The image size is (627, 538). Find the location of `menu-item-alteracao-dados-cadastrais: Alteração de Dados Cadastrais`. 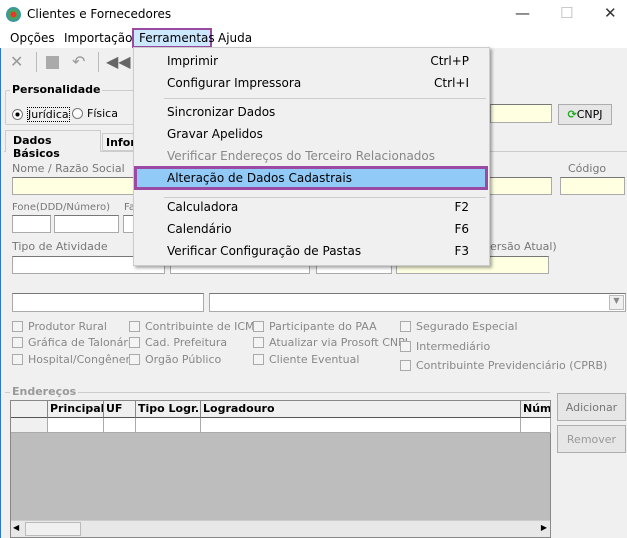

menu-item-alteracao-dados-cadastrais: Alteração de Dados Cadastrais is located at coordinates (259, 178).